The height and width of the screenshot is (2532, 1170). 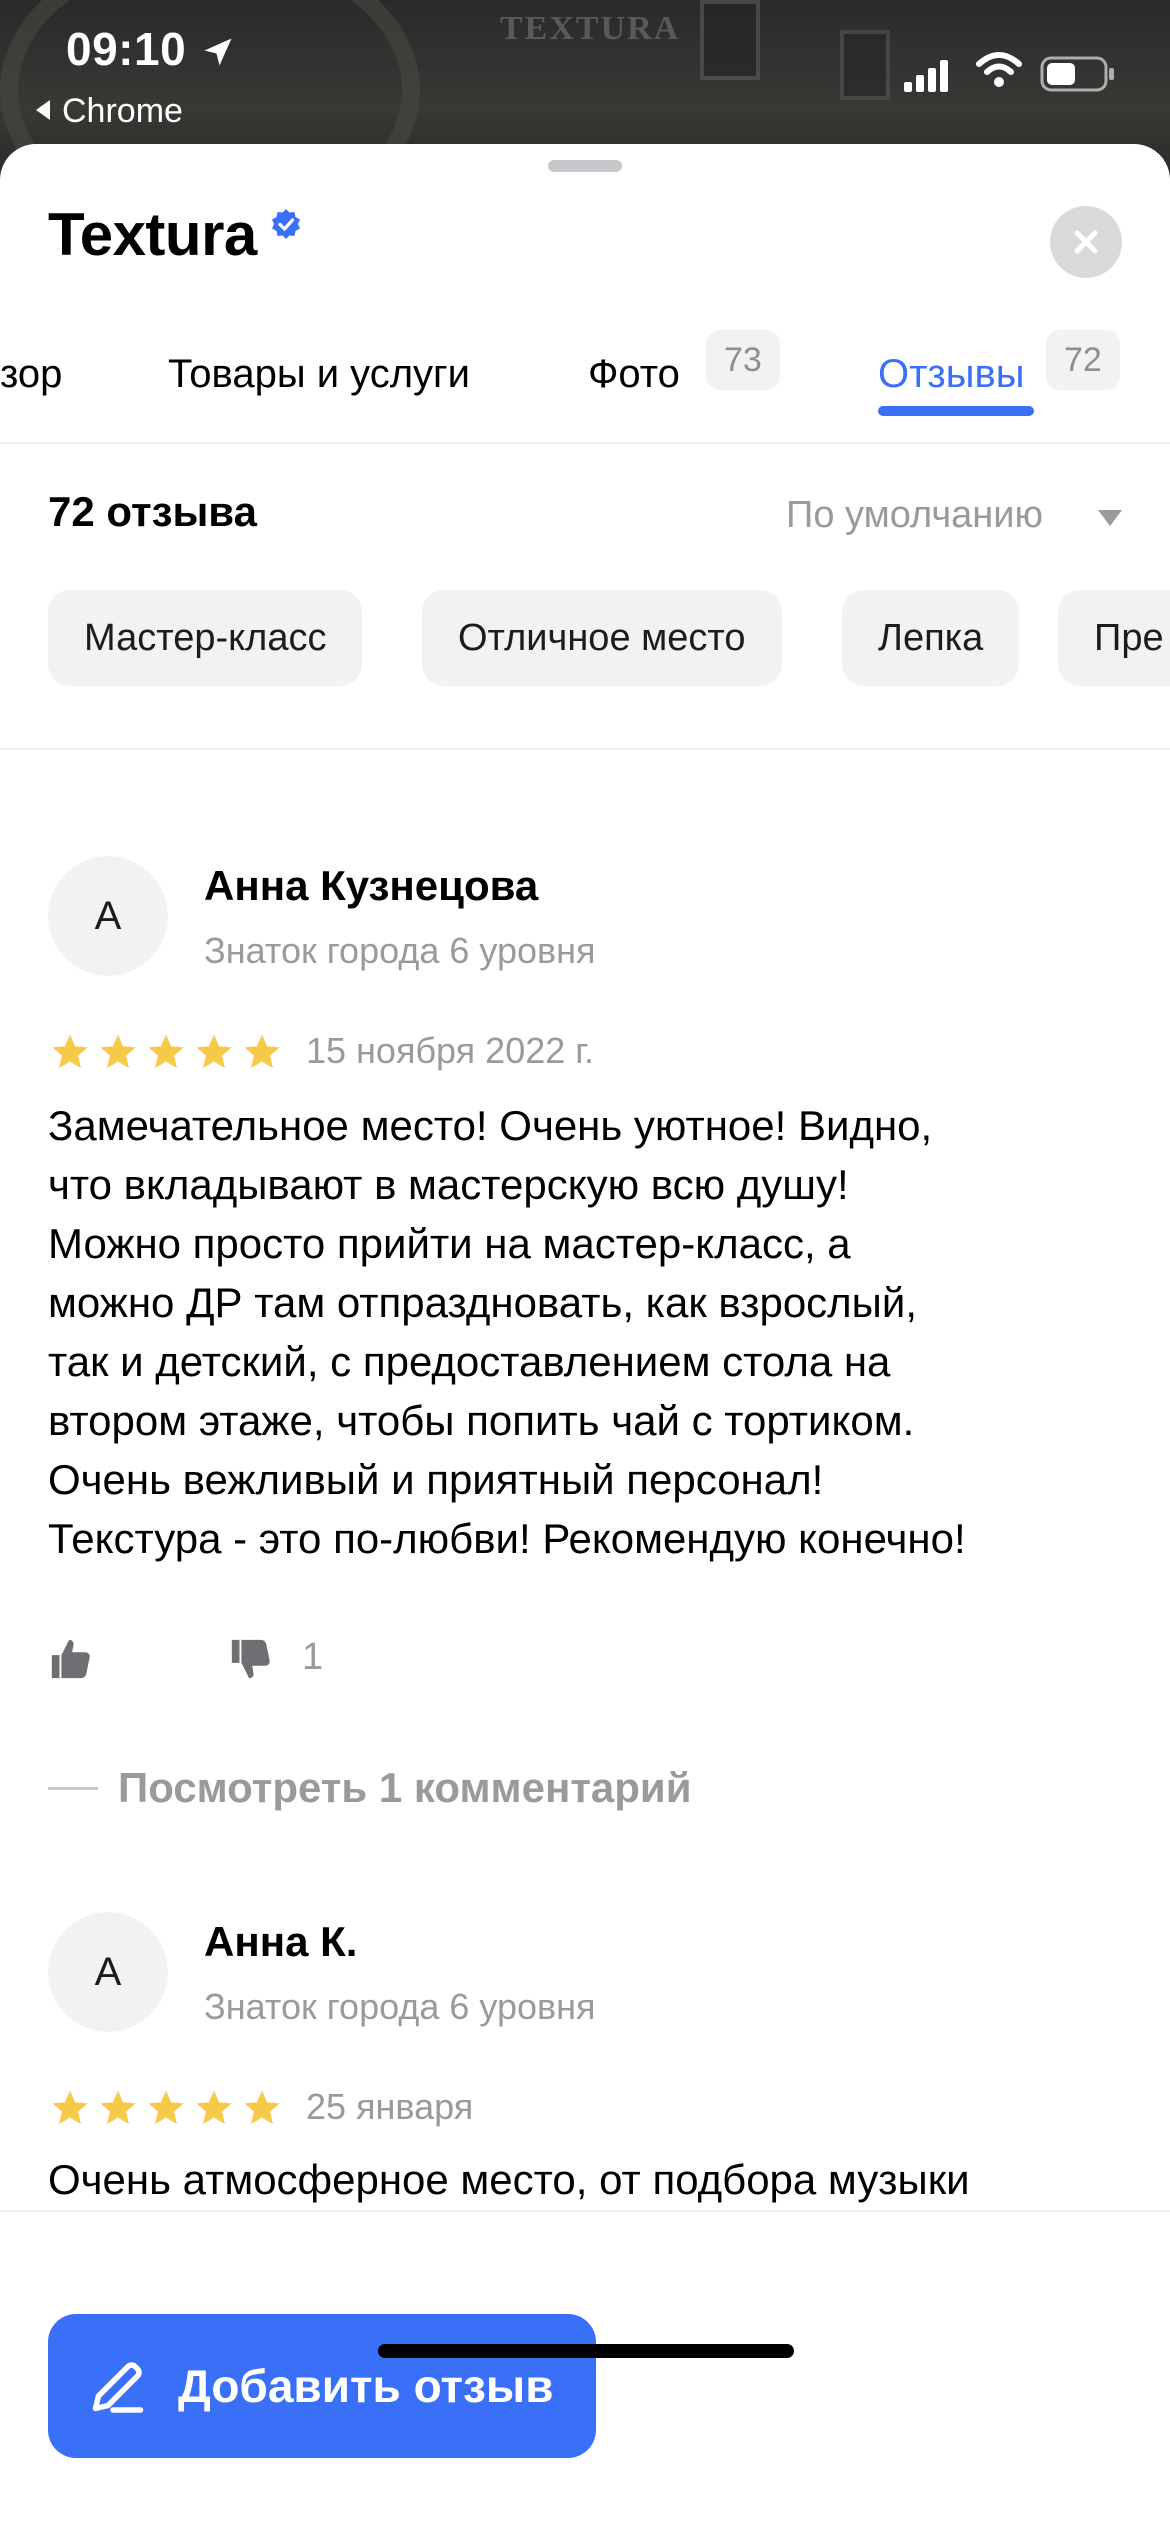 What do you see at coordinates (926, 76) in the screenshot?
I see `cellular-signal-icon` at bounding box center [926, 76].